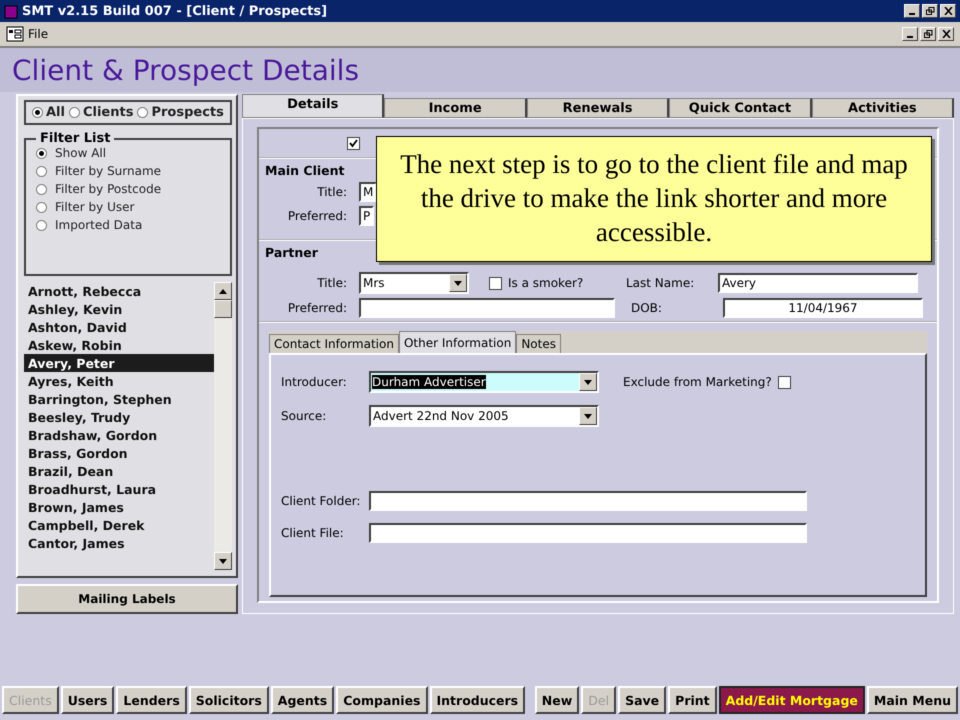 The height and width of the screenshot is (720, 960). What do you see at coordinates (478, 700) in the screenshot?
I see `toolbar-button: Introducers` at bounding box center [478, 700].